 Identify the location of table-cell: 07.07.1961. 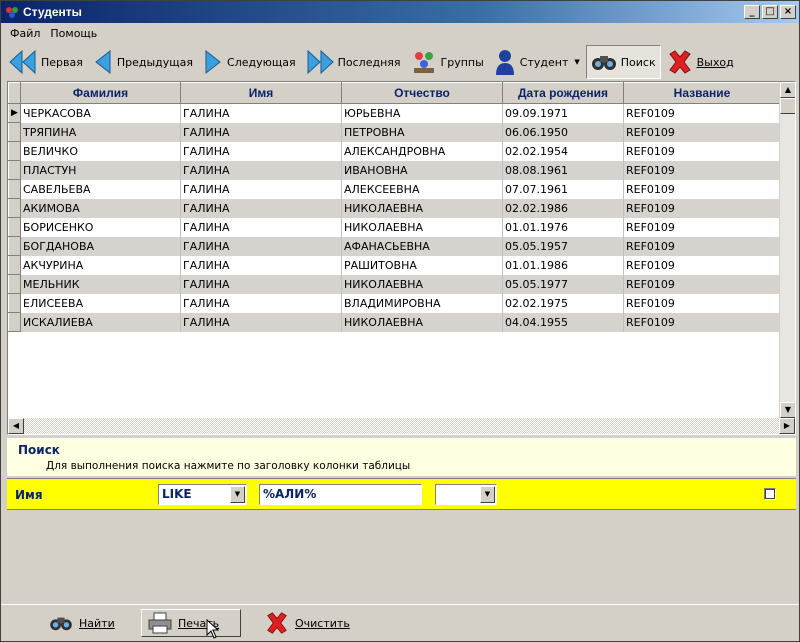
(563, 189).